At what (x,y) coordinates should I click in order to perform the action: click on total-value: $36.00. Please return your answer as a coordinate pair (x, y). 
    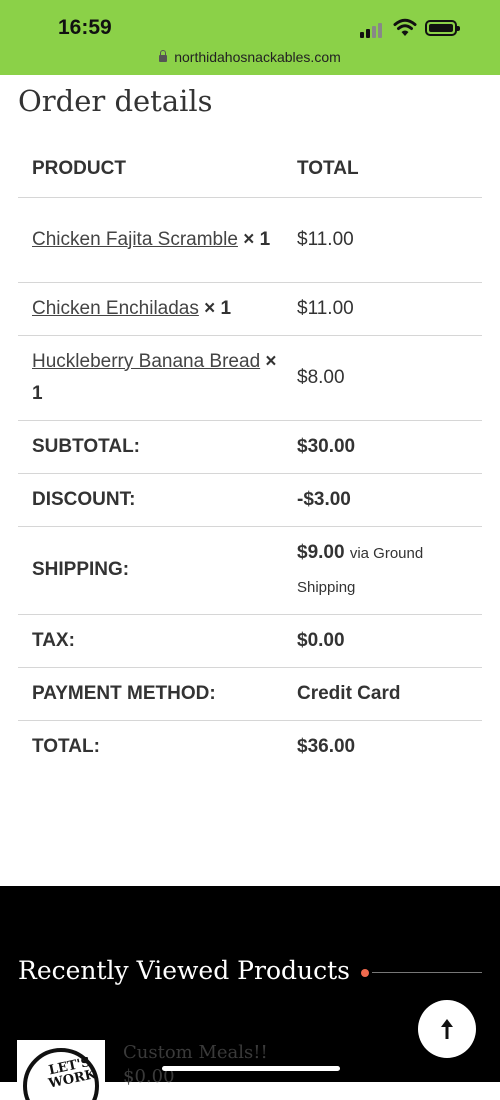
    Looking at the image, I should click on (326, 746).